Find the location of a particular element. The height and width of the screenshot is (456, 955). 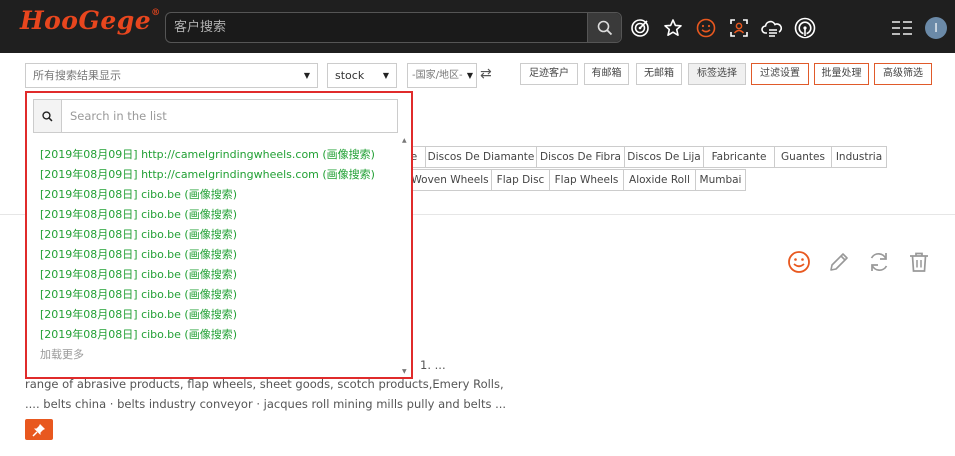

results-display-select: 所有搜索结果显示 ▼ is located at coordinates (171, 75).